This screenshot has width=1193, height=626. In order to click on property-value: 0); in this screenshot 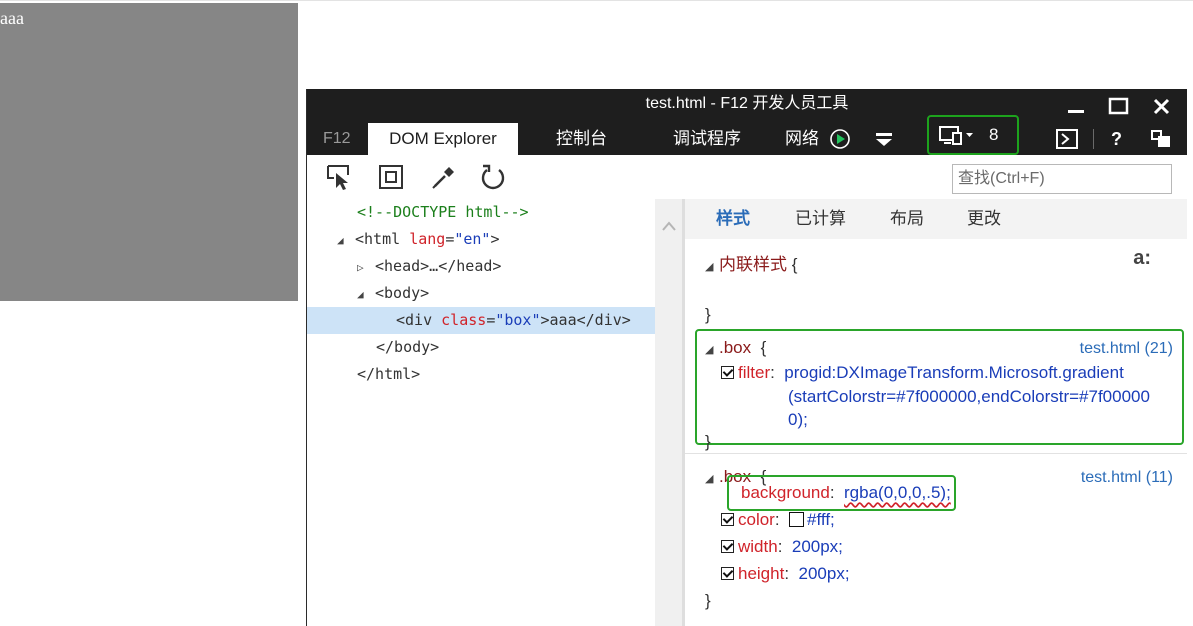, I will do `click(798, 419)`.